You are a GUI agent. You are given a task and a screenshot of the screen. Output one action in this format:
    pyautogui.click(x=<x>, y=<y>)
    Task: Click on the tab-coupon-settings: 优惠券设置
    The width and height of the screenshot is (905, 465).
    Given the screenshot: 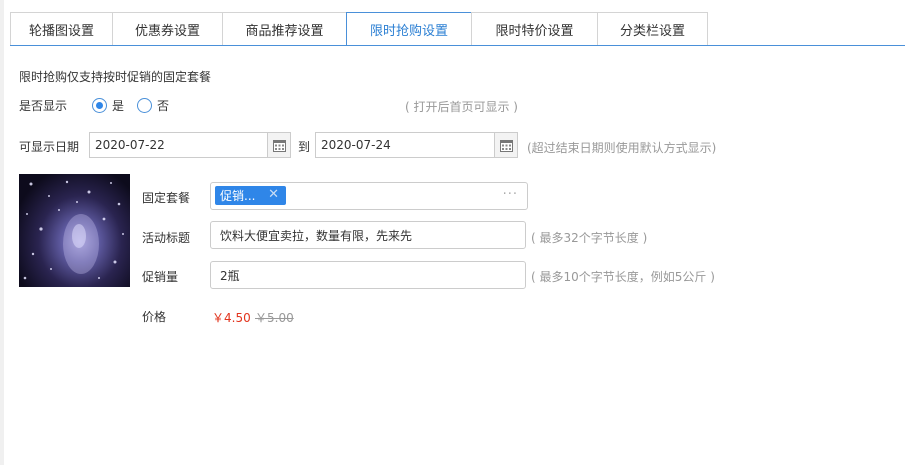 What is the action you would take?
    pyautogui.click(x=167, y=29)
    